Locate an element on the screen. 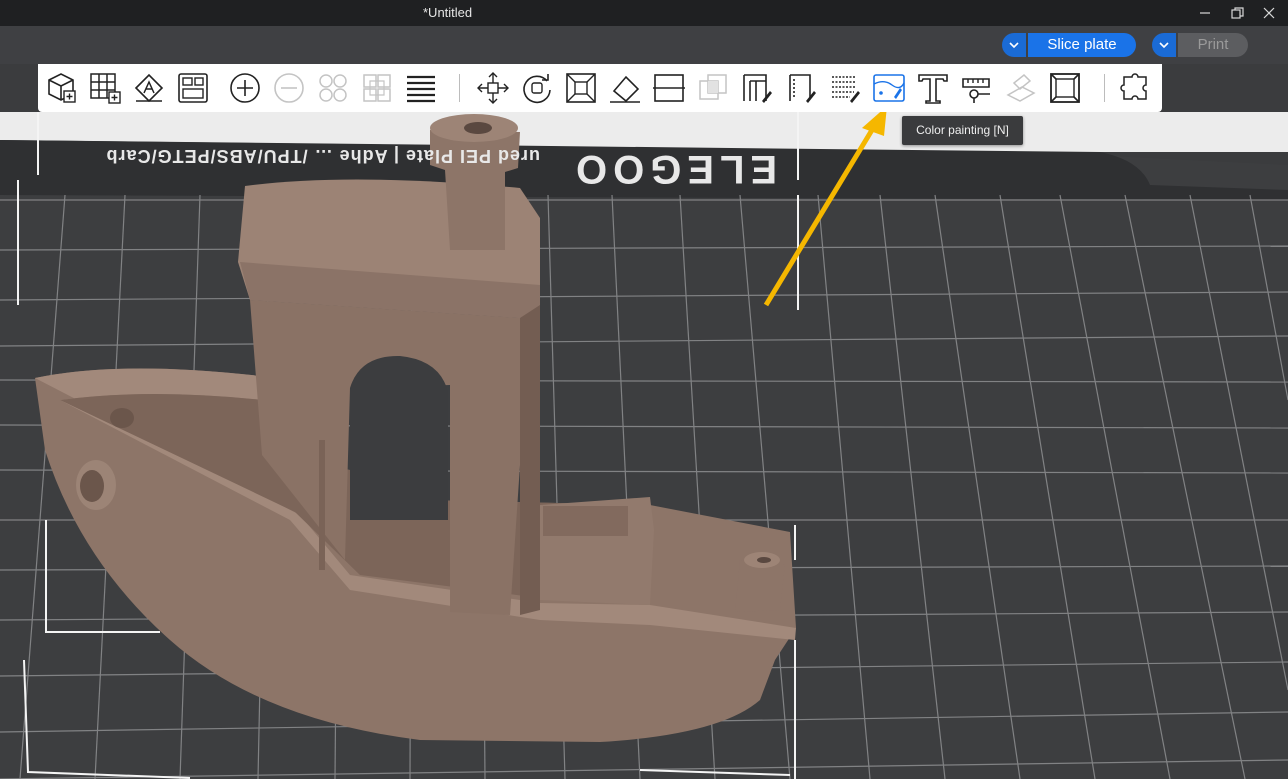  layers-variable-height-icon is located at coordinates (421, 88).